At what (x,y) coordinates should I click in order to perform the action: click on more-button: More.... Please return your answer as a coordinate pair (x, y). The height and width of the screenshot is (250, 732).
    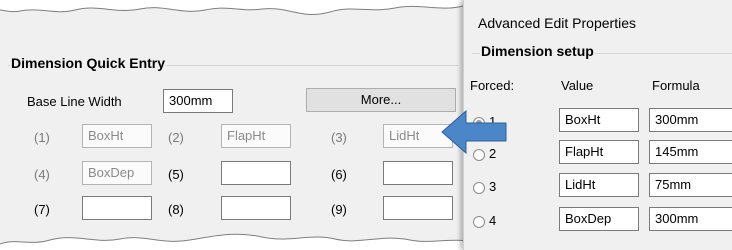
    Looking at the image, I should click on (381, 100).